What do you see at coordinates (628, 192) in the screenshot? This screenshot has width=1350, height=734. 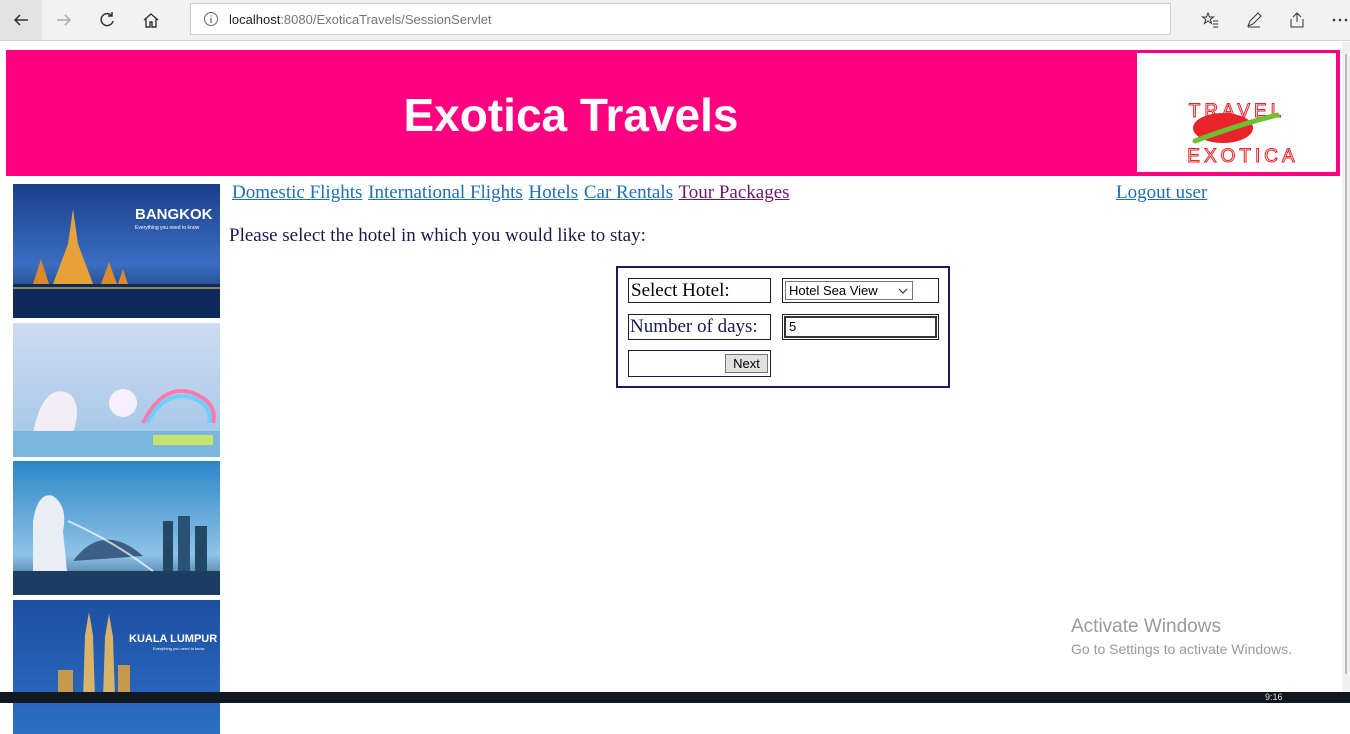 I see `nav-car-rentals: Car Rentals` at bounding box center [628, 192].